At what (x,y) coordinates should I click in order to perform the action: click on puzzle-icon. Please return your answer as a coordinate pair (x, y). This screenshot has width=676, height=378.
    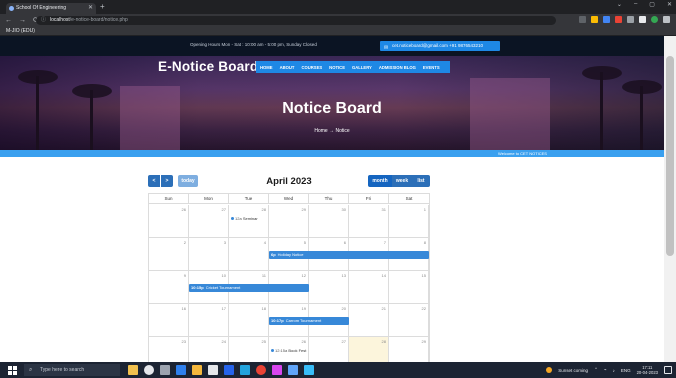
    Looking at the image, I should click on (630, 19).